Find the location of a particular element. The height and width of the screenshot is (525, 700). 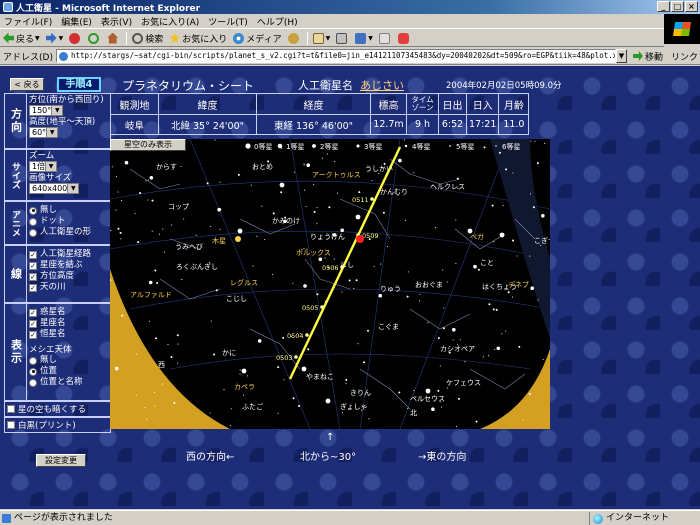

media-button: メディア is located at coordinates (257, 38).